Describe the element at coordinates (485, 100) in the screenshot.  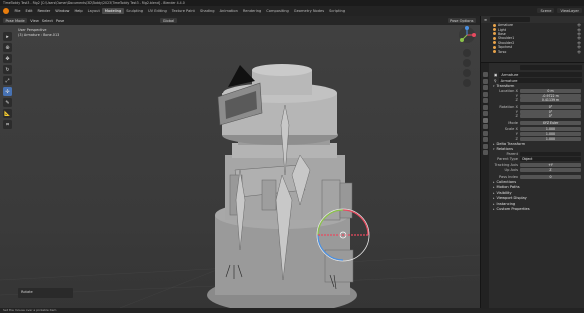
I see `scene-tab-icon` at that location.